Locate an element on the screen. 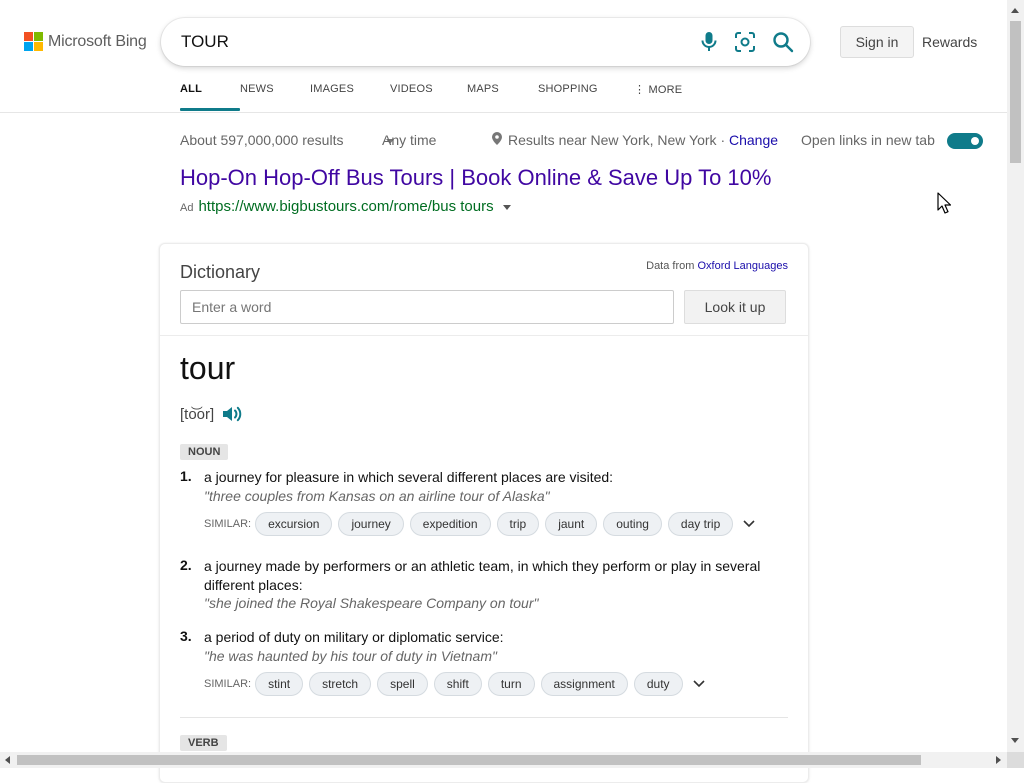  time-filter-label: Any time is located at coordinates (409, 140).